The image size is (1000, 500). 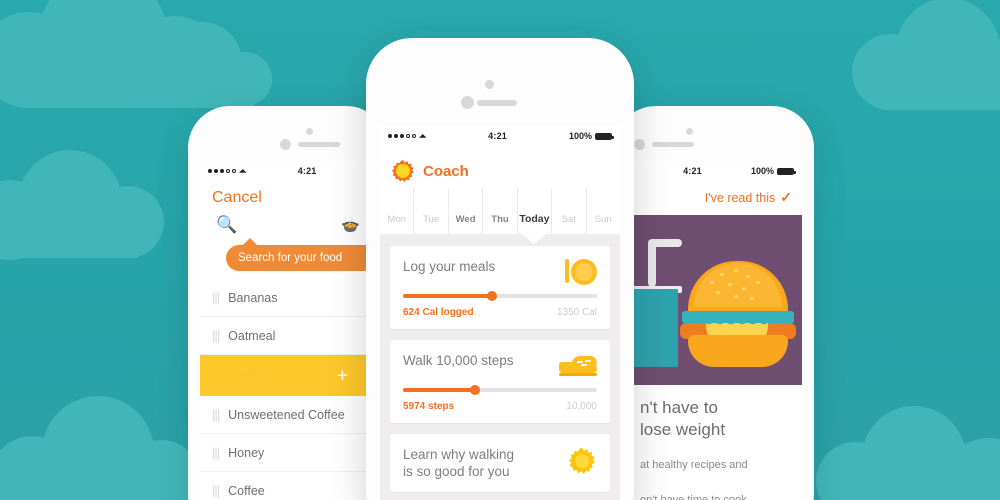 I want to click on meals-progress-bar, so click(x=500, y=295).